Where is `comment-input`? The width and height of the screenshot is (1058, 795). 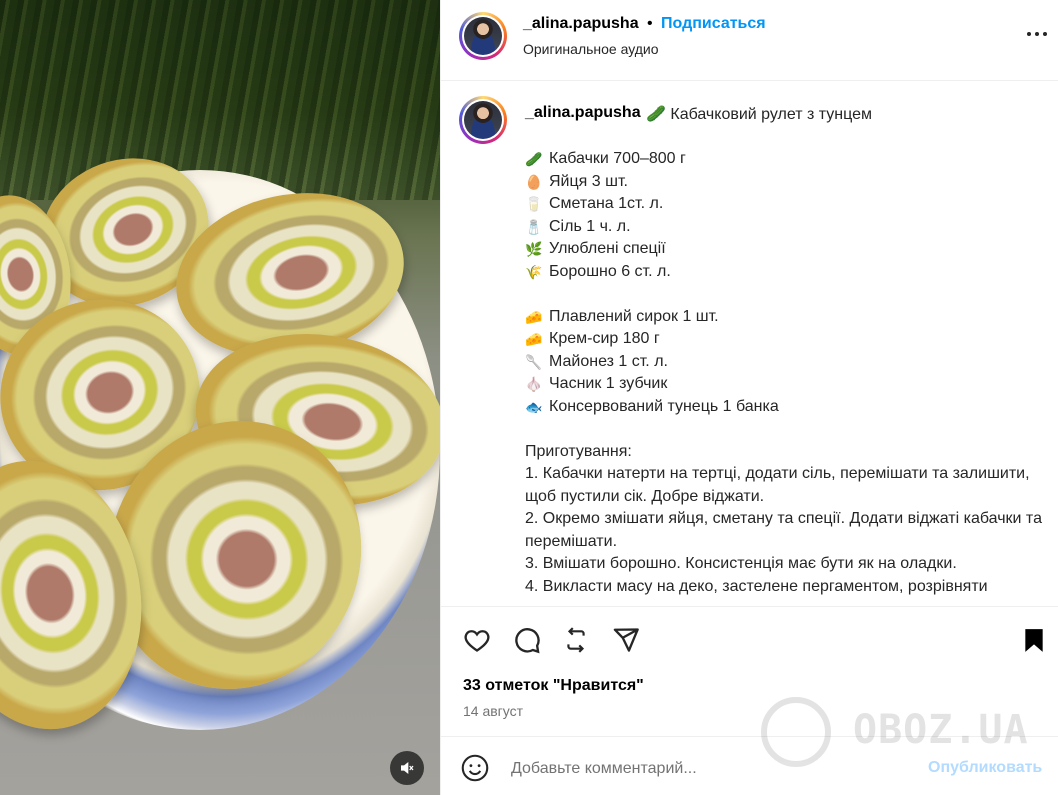 comment-input is located at coordinates (711, 769).